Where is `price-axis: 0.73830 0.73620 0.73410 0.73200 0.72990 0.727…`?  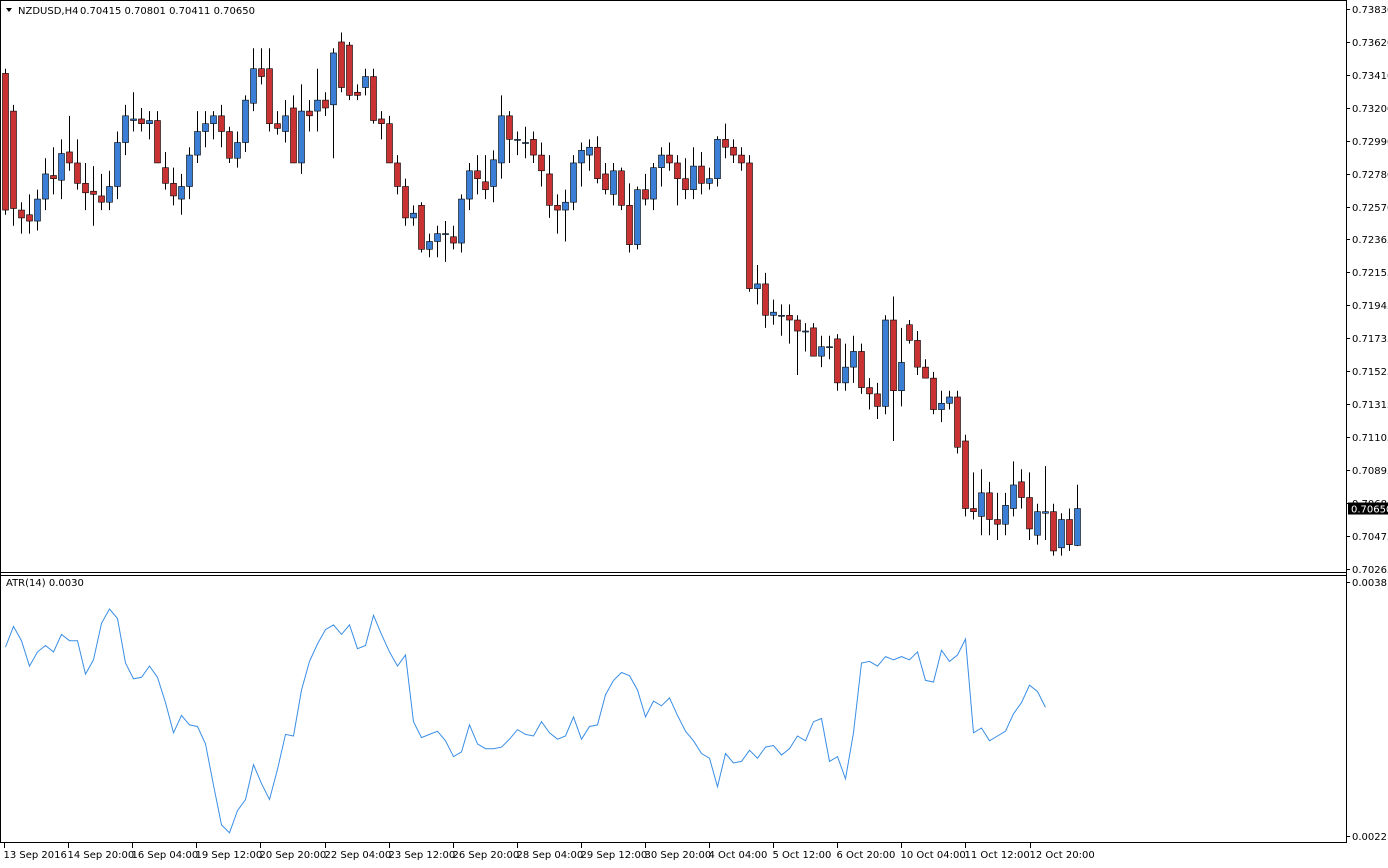 price-axis: 0.73830 0.73620 0.73410 0.73200 0.72990 0.727… is located at coordinates (1367, 290).